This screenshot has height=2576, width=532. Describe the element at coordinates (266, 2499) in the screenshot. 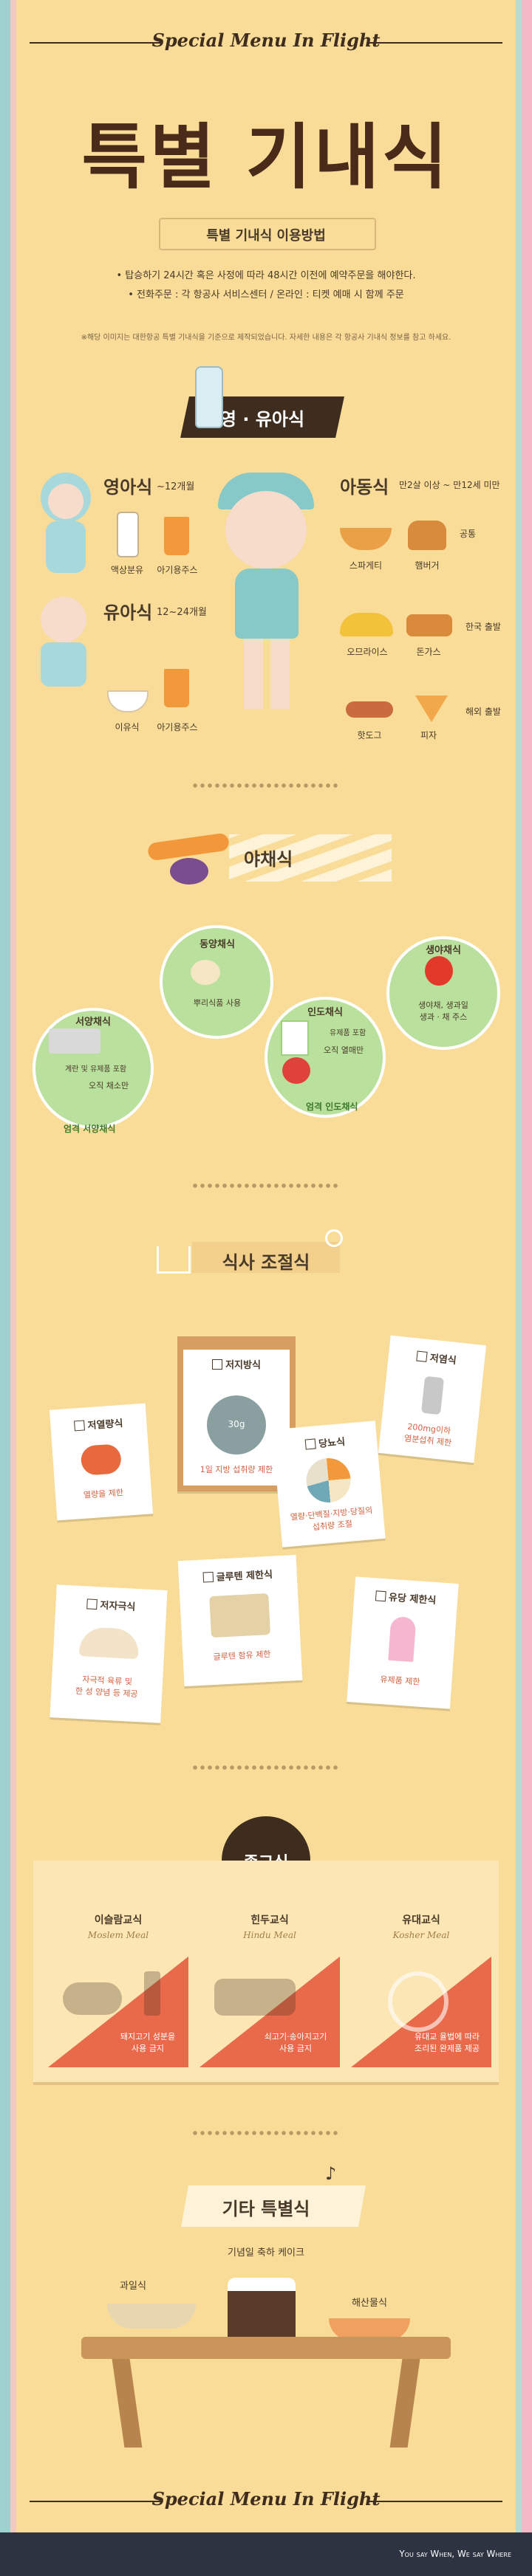

I see `footer-script-title: Special Menu In Flight` at that location.